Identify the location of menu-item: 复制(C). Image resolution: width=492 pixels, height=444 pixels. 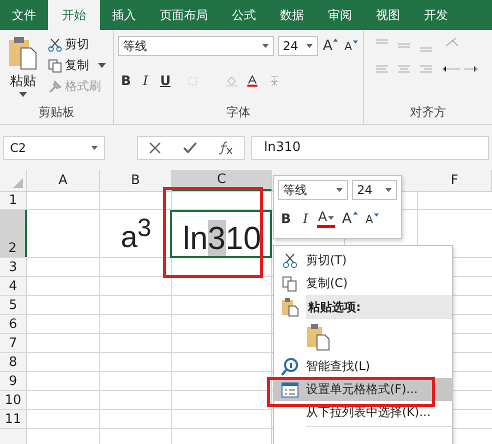
(363, 283).